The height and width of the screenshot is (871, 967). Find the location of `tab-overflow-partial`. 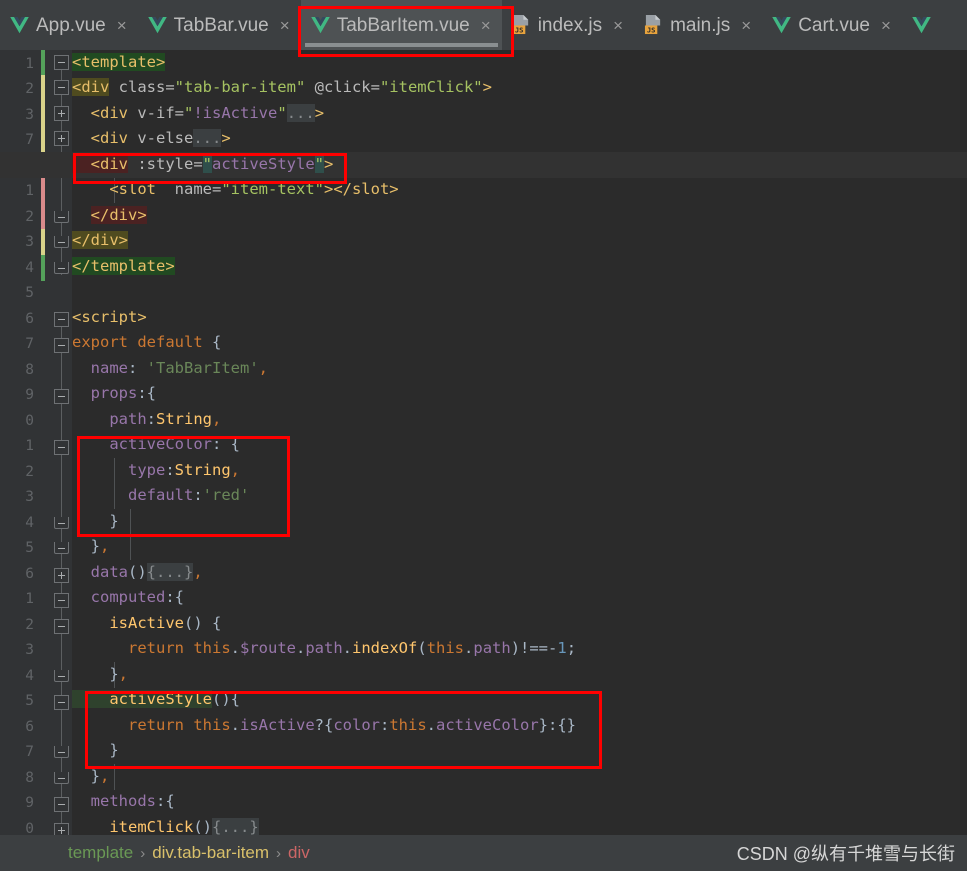

tab-overflow-partial is located at coordinates (925, 25).